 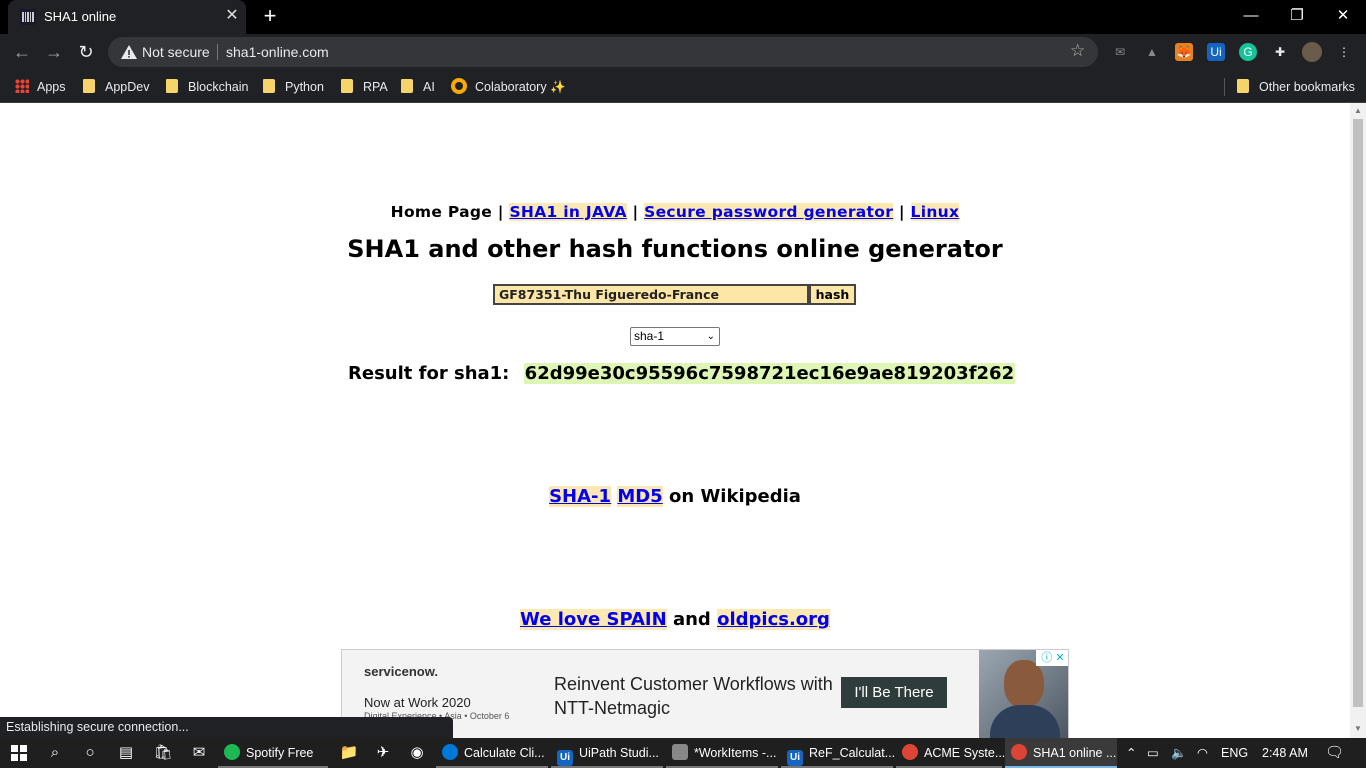 What do you see at coordinates (1179, 753) in the screenshot?
I see `volume-icon: 🔈` at bounding box center [1179, 753].